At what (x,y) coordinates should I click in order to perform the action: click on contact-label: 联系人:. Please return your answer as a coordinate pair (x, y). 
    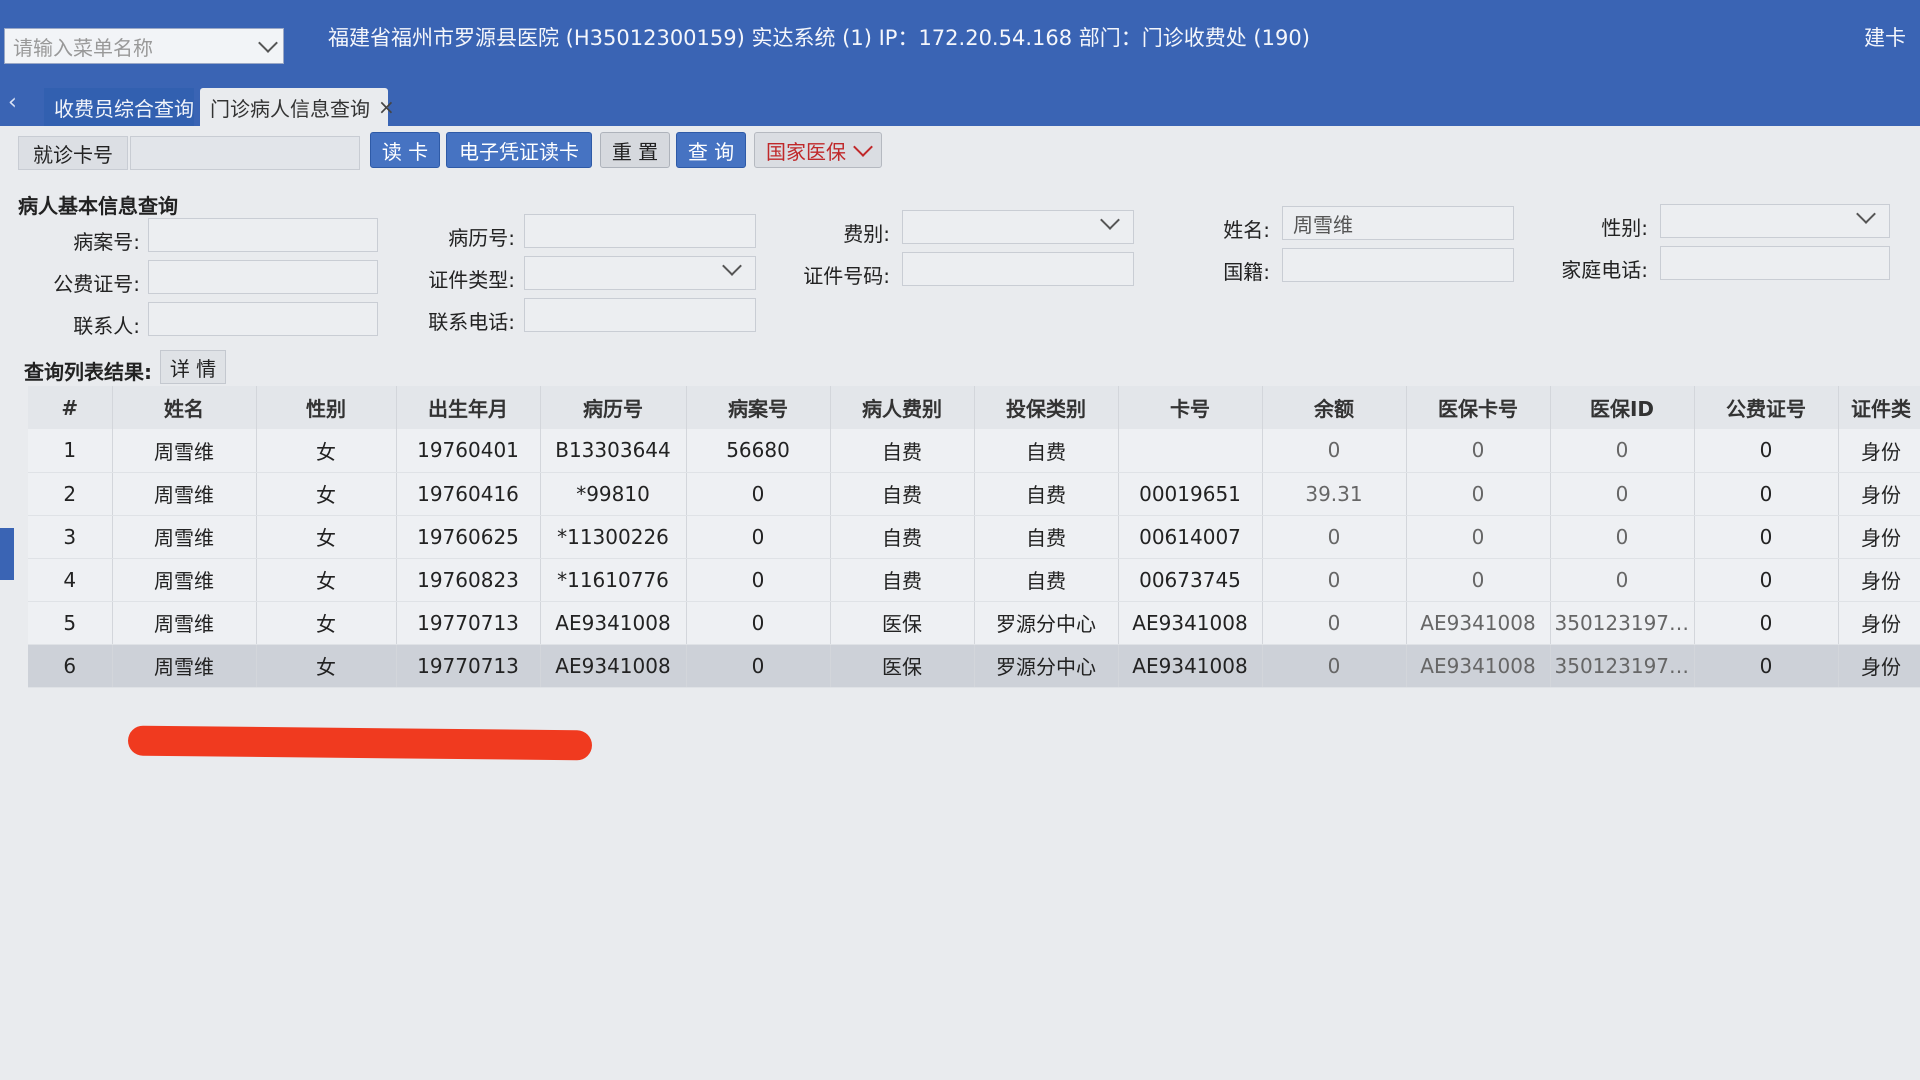
    Looking at the image, I should click on (106, 326).